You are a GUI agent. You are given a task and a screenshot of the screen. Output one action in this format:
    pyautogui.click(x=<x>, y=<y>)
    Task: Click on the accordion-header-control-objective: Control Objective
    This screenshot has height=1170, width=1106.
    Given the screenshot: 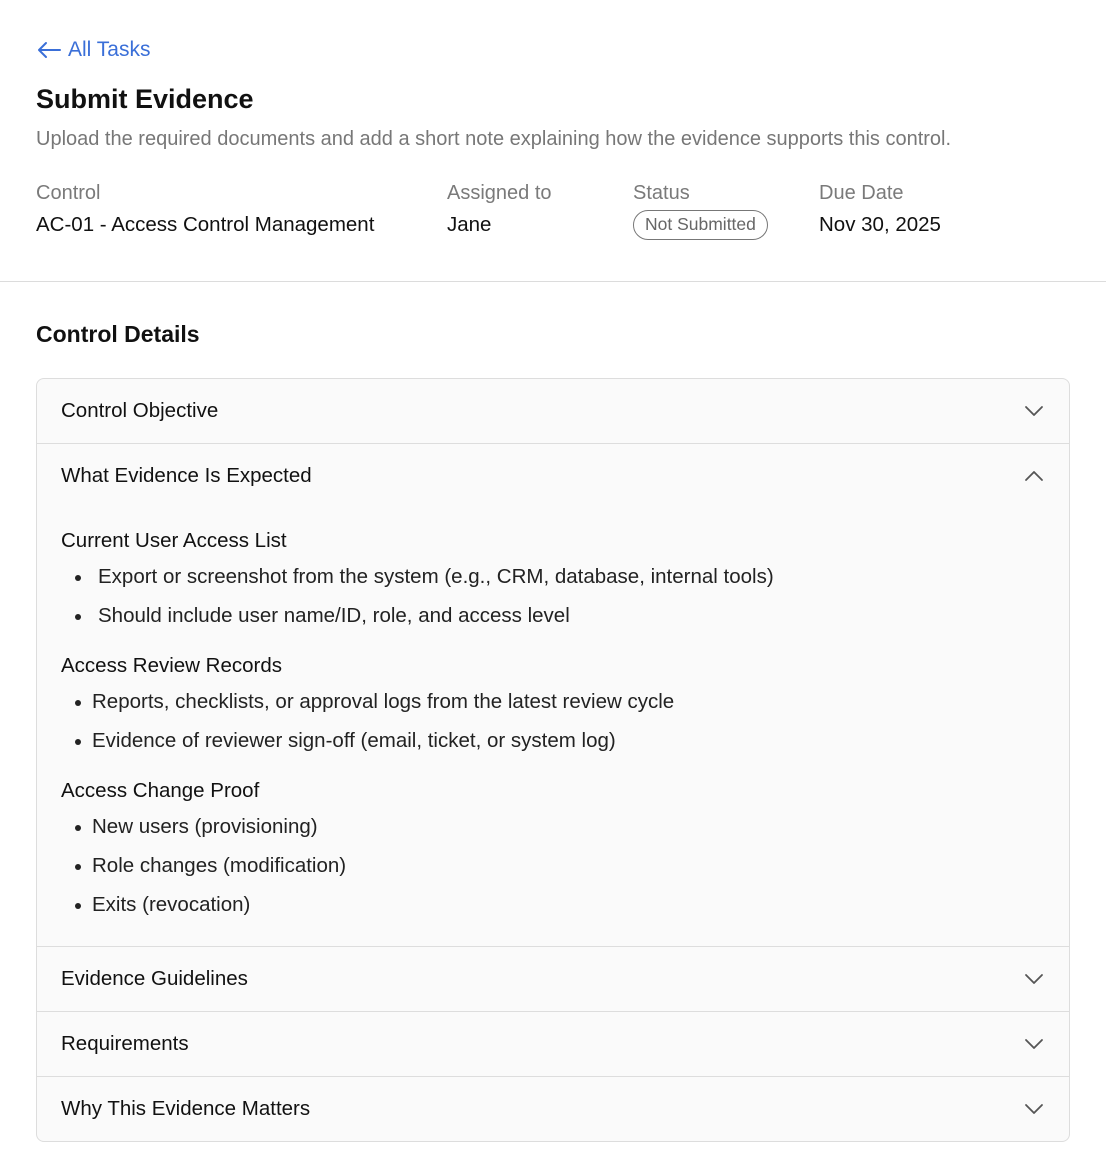 What is the action you would take?
    pyautogui.click(x=553, y=411)
    